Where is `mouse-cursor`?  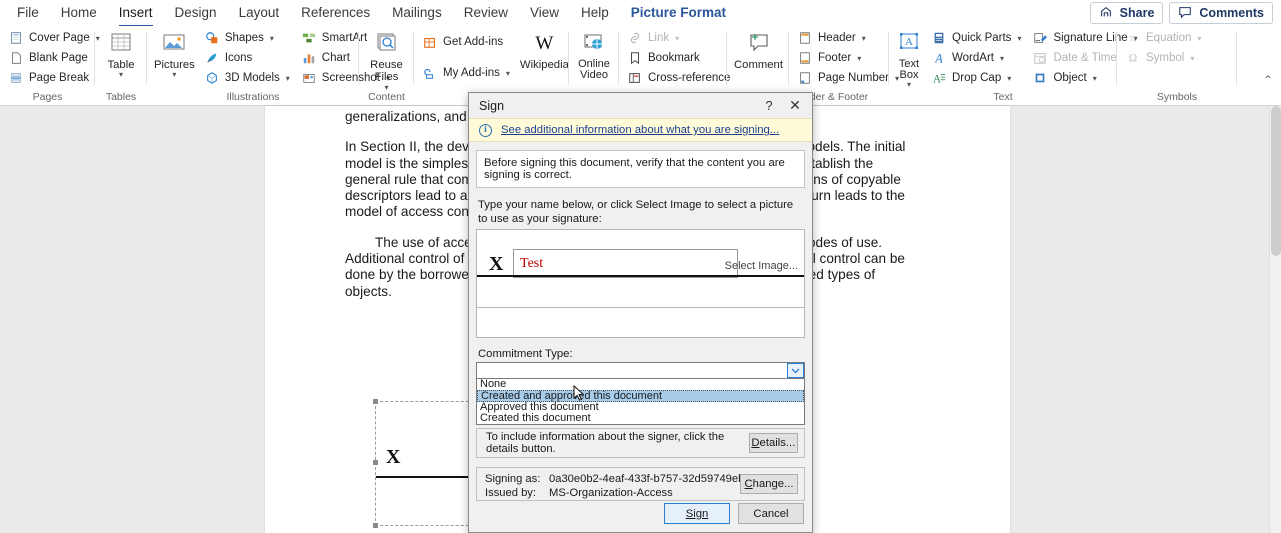
mouse-cursor is located at coordinates (579, 393).